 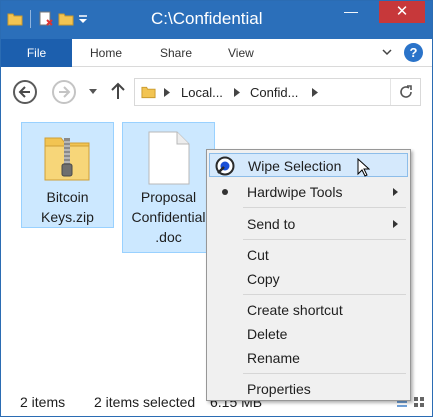 I want to click on menu-item-label: Delete, so click(x=267, y=334).